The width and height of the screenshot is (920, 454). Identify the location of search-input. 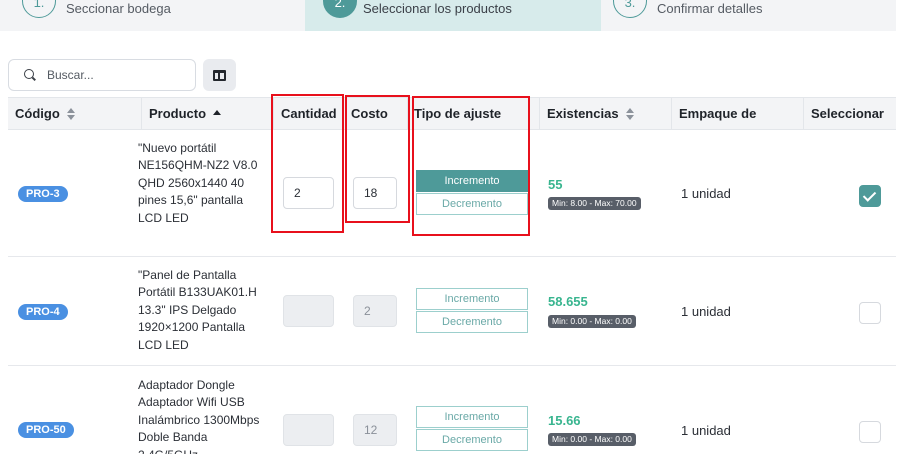
(117, 75).